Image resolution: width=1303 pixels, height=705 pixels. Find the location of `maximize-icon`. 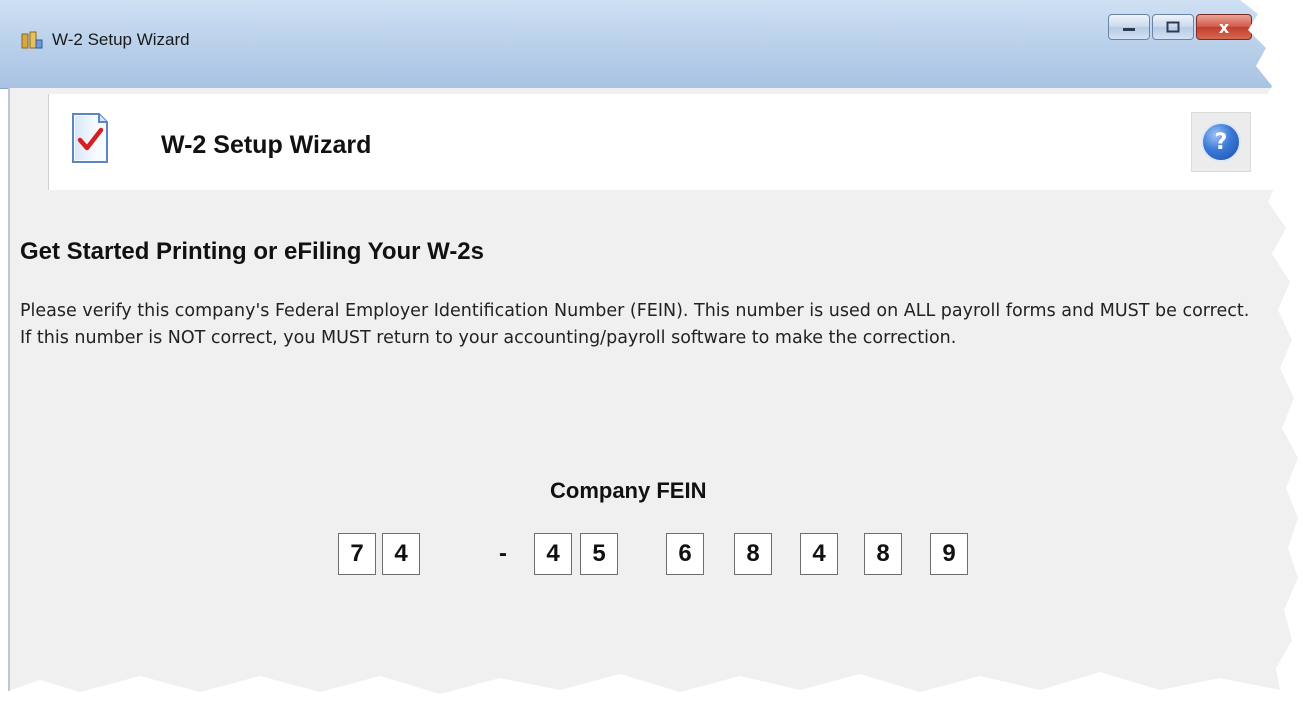

maximize-icon is located at coordinates (1173, 27).